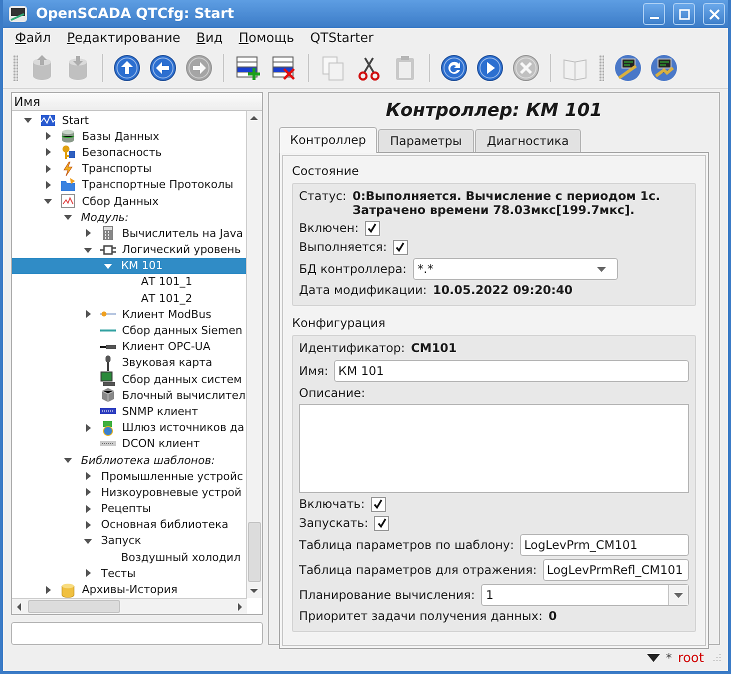  I want to click on menu-item: Вид, so click(209, 38).